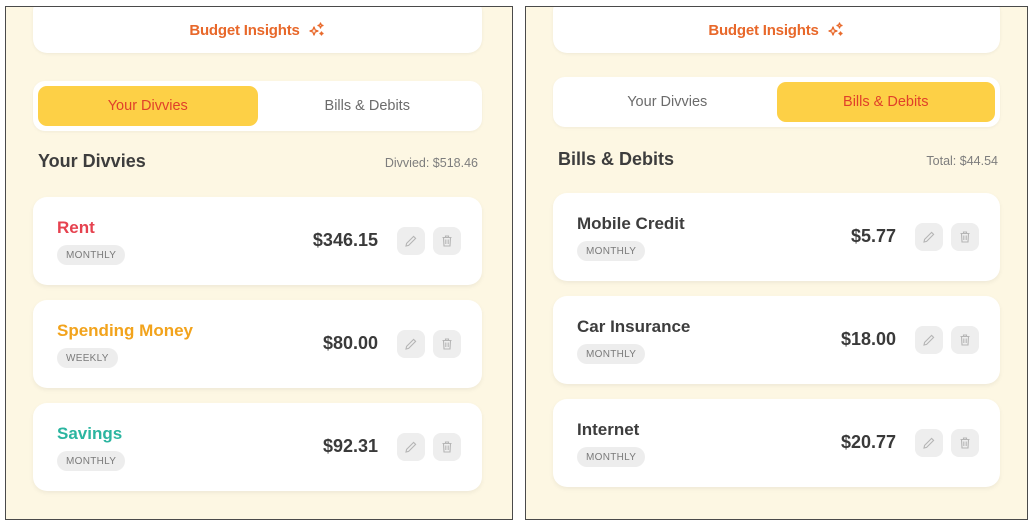  I want to click on item-name: Car Insurance, so click(634, 326).